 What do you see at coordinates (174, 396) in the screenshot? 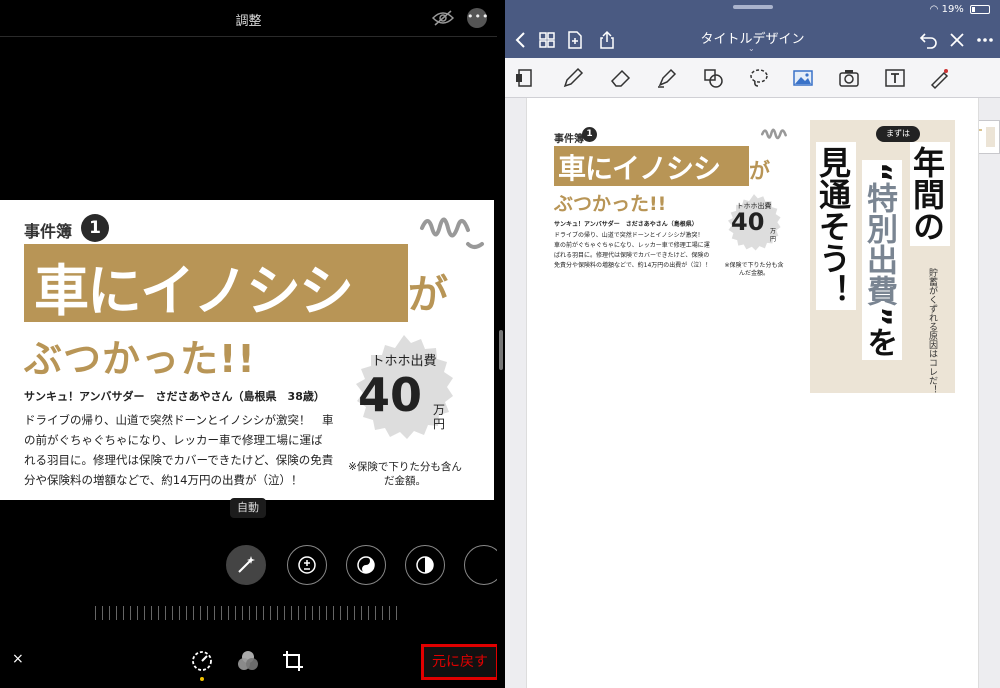
I see `byline: サンキュ！アンバサダー さださあやさん（島根県 38歳）` at bounding box center [174, 396].